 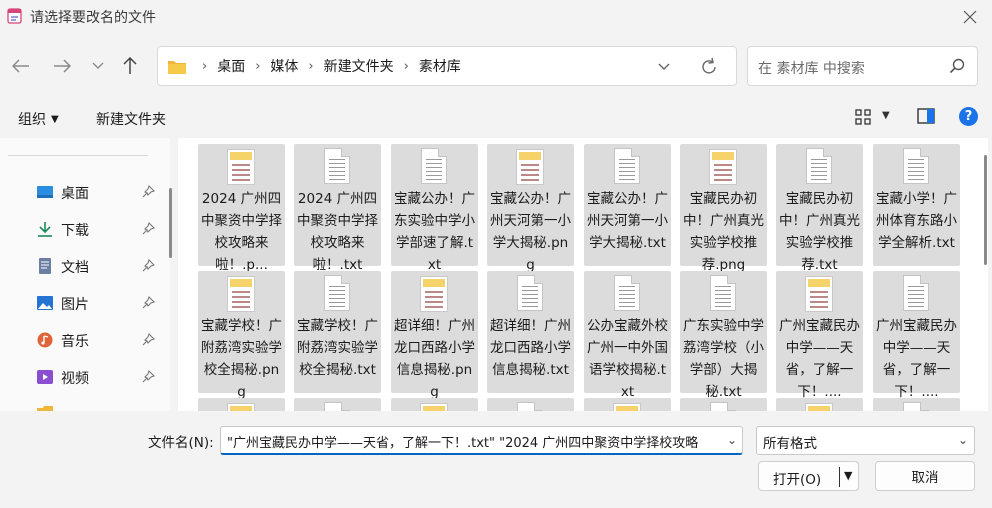 I want to click on view-options-icon, so click(x=863, y=117).